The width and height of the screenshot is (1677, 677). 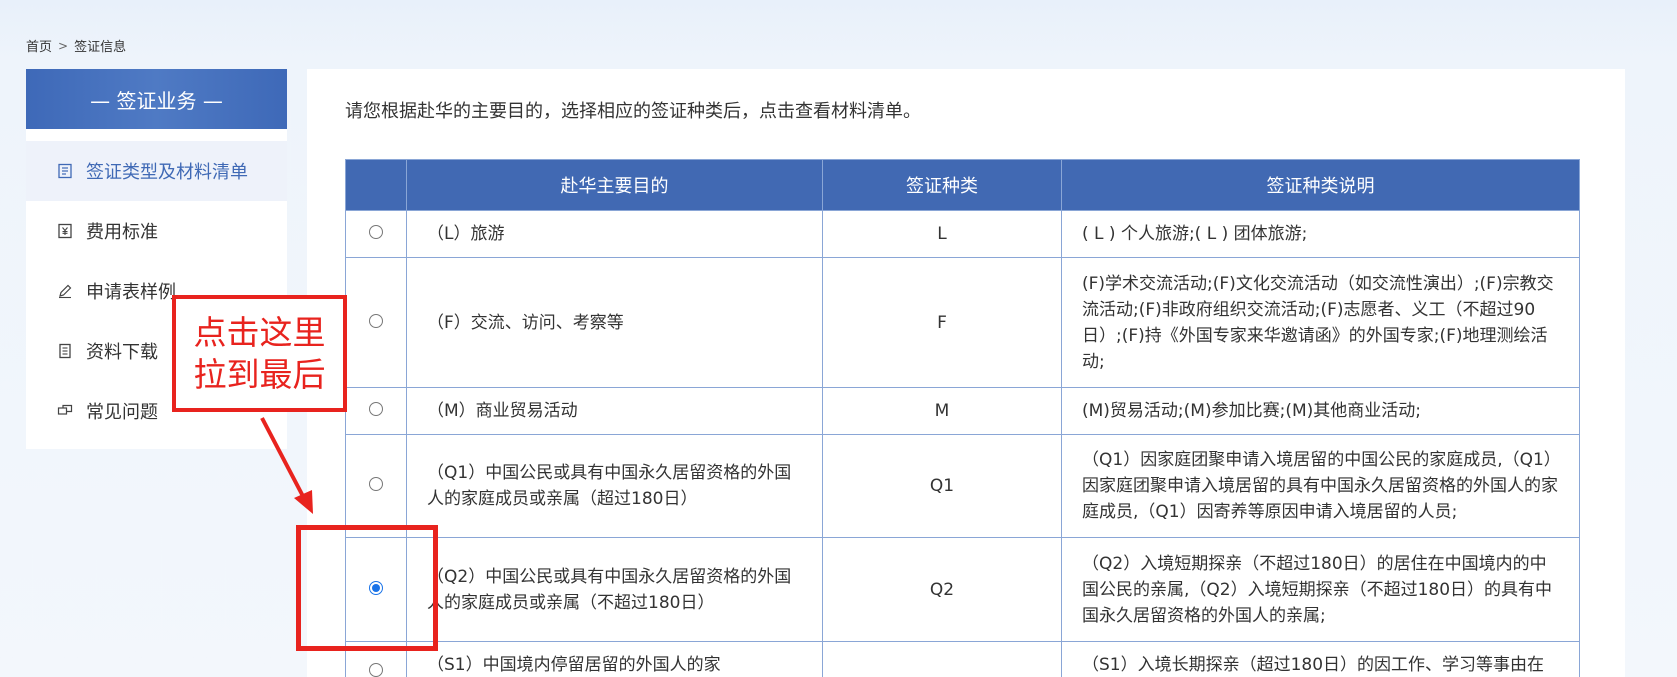 I want to click on type-cell: L, so click(x=942, y=234).